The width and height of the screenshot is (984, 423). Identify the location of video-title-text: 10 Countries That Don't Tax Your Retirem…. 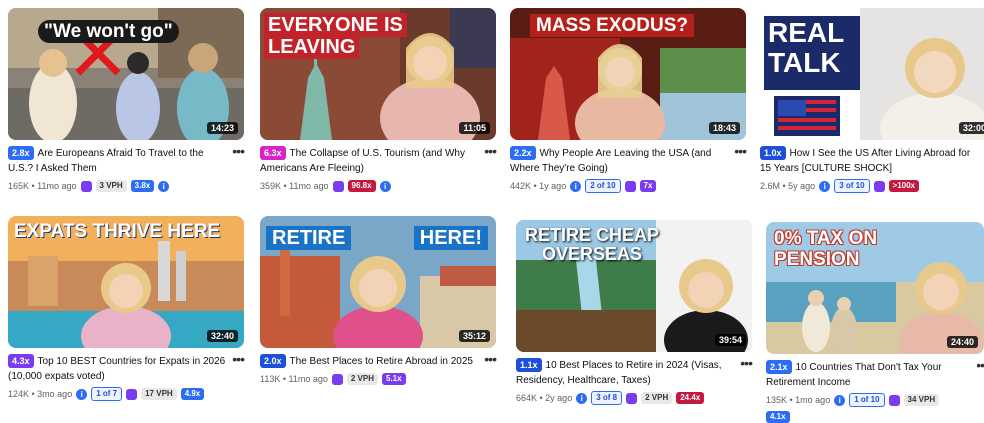
(854, 375).